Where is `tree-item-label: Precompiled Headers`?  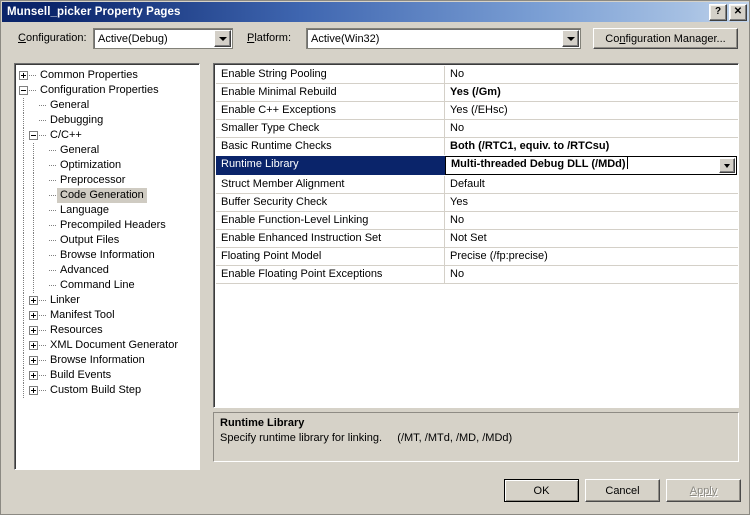
tree-item-label: Precompiled Headers is located at coordinates (113, 225).